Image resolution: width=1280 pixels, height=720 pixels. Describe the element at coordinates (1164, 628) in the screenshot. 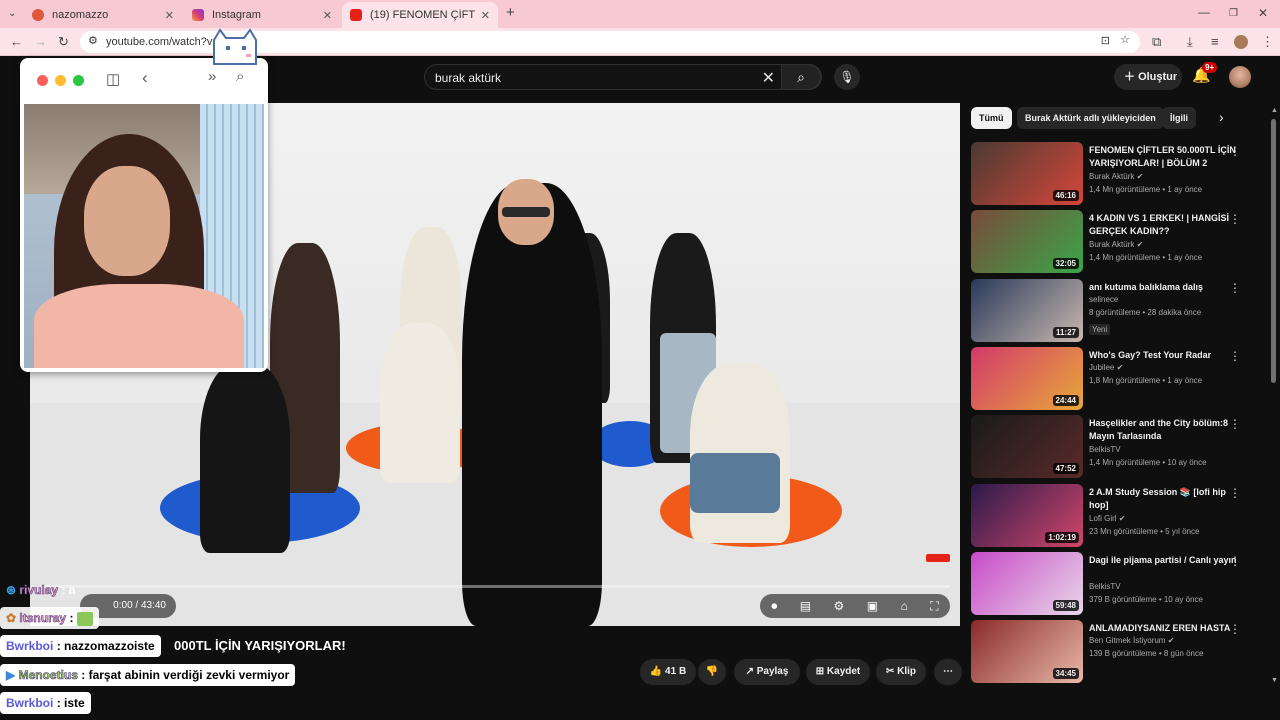

I see `recommendation-title: ANLAMADIYSANIZ EREN HASTA` at that location.